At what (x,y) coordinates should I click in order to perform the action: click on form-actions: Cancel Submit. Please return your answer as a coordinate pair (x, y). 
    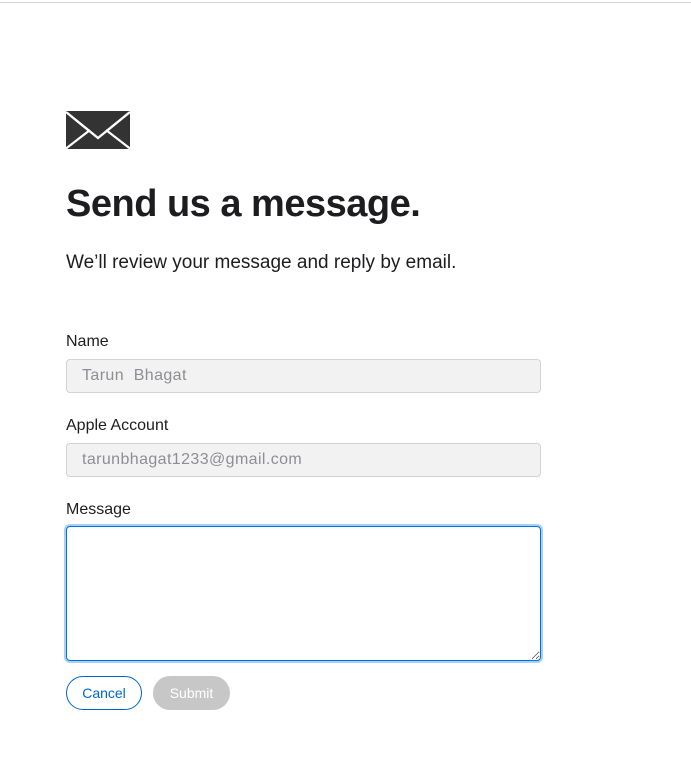
    Looking at the image, I should click on (304, 693).